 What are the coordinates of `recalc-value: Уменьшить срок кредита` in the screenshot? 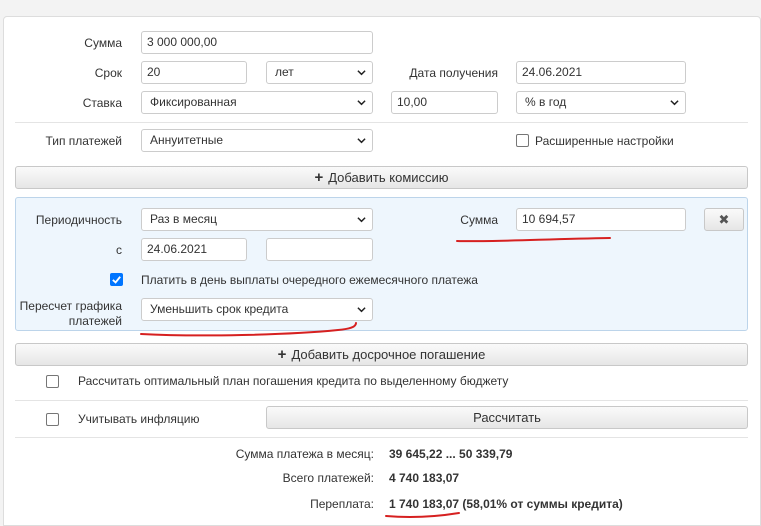 It's located at (219, 309).